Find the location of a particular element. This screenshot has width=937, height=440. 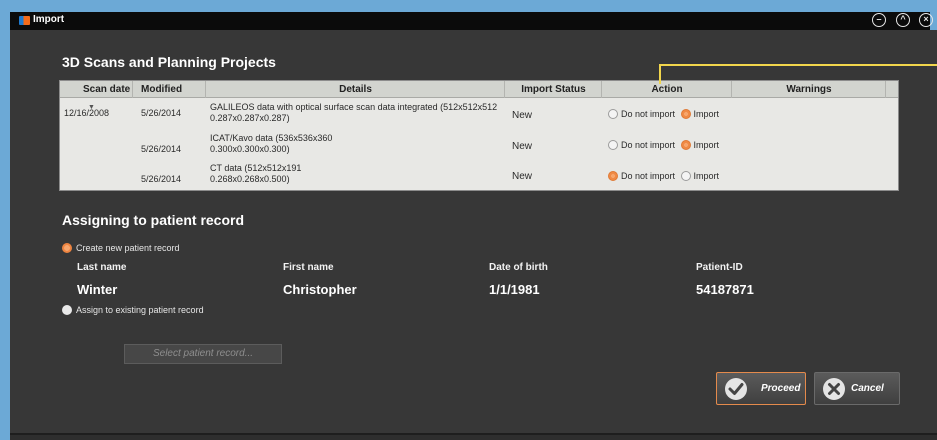

date-of-birth-label: Date of birth is located at coordinates (518, 267).